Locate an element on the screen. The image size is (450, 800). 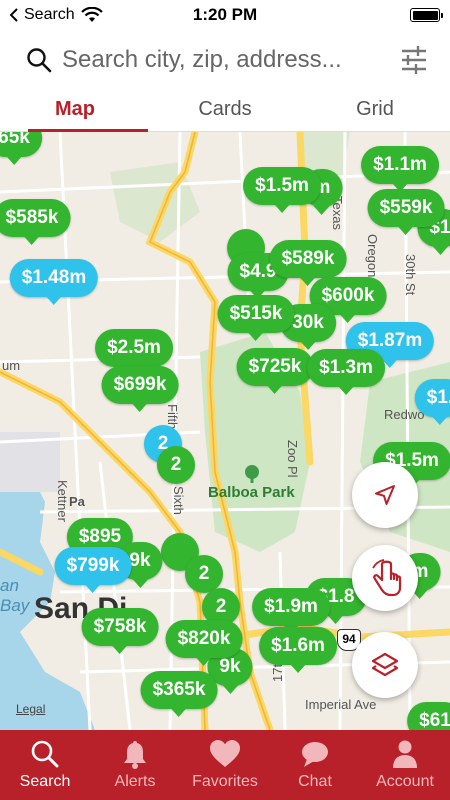
chat-icon is located at coordinates (315, 754).